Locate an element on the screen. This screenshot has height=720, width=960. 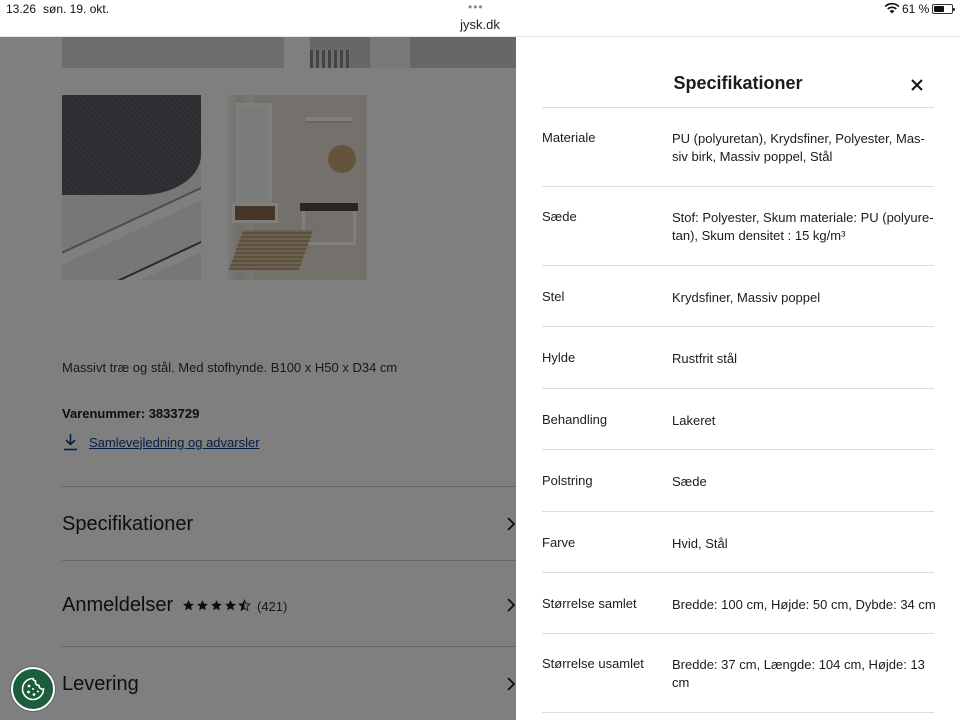
battery-level-fill is located at coordinates (939, 9).